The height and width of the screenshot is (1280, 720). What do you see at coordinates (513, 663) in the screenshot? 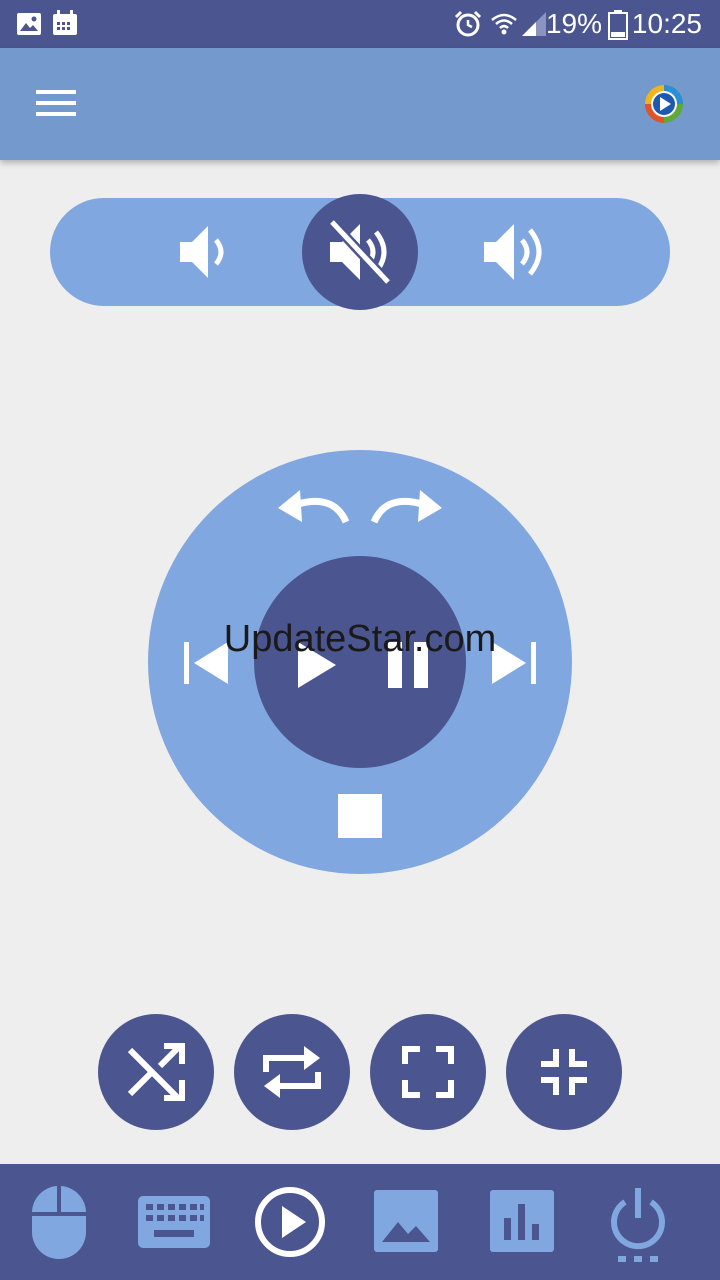
I see `next-icon` at bounding box center [513, 663].